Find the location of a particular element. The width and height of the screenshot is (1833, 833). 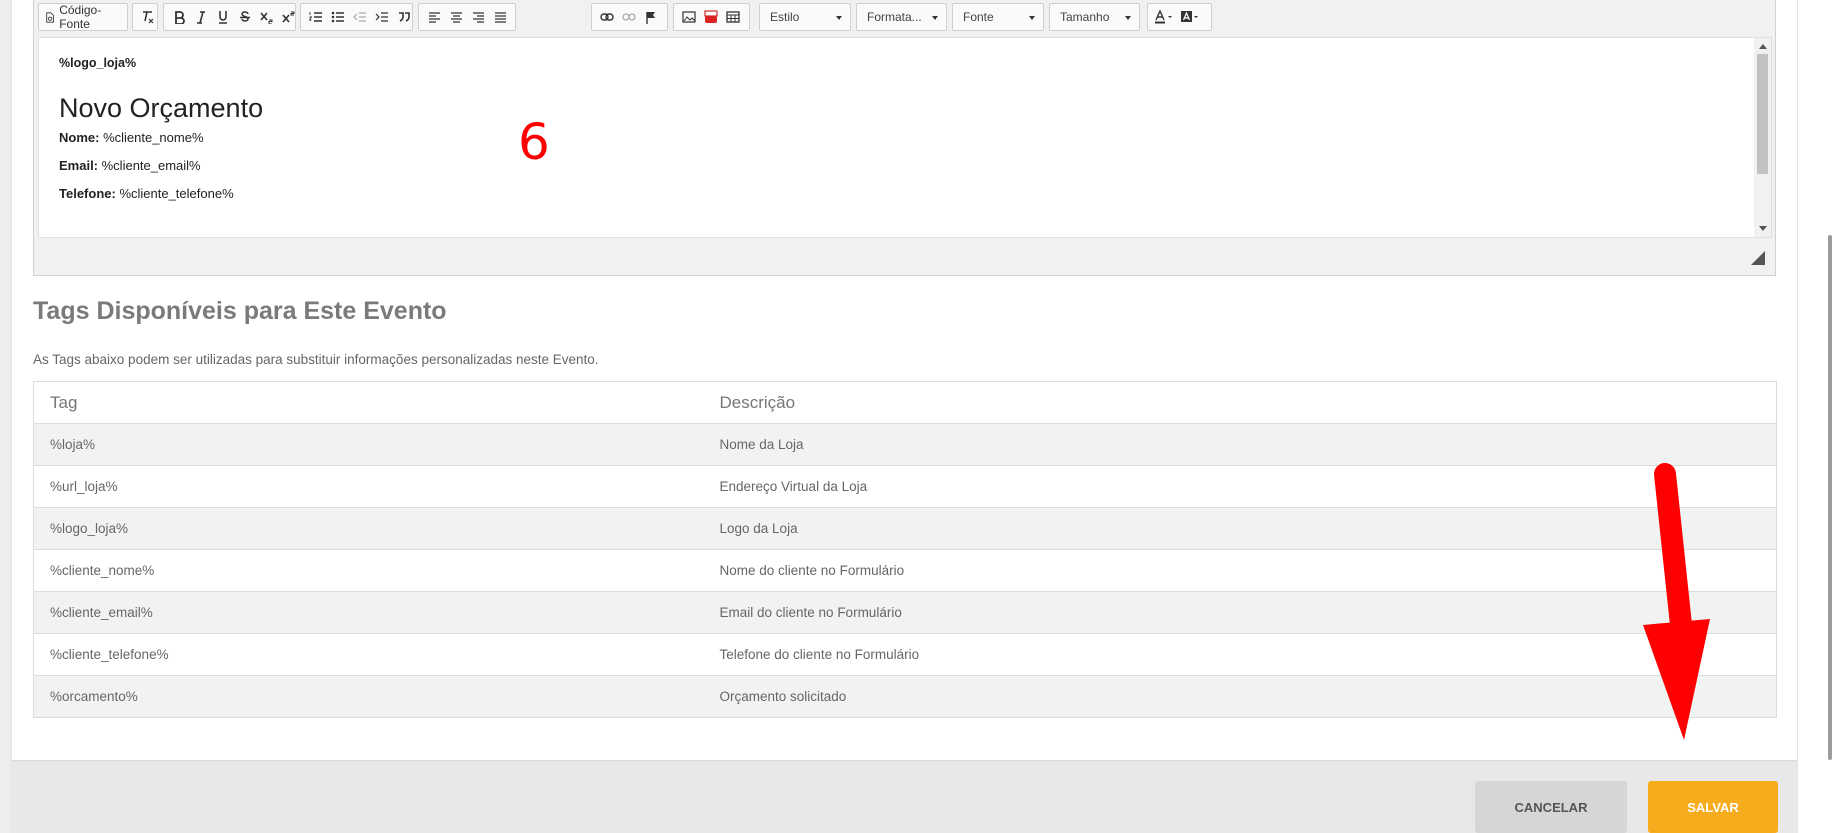

description-cell: Orçamento solicitado is located at coordinates (1240, 696).